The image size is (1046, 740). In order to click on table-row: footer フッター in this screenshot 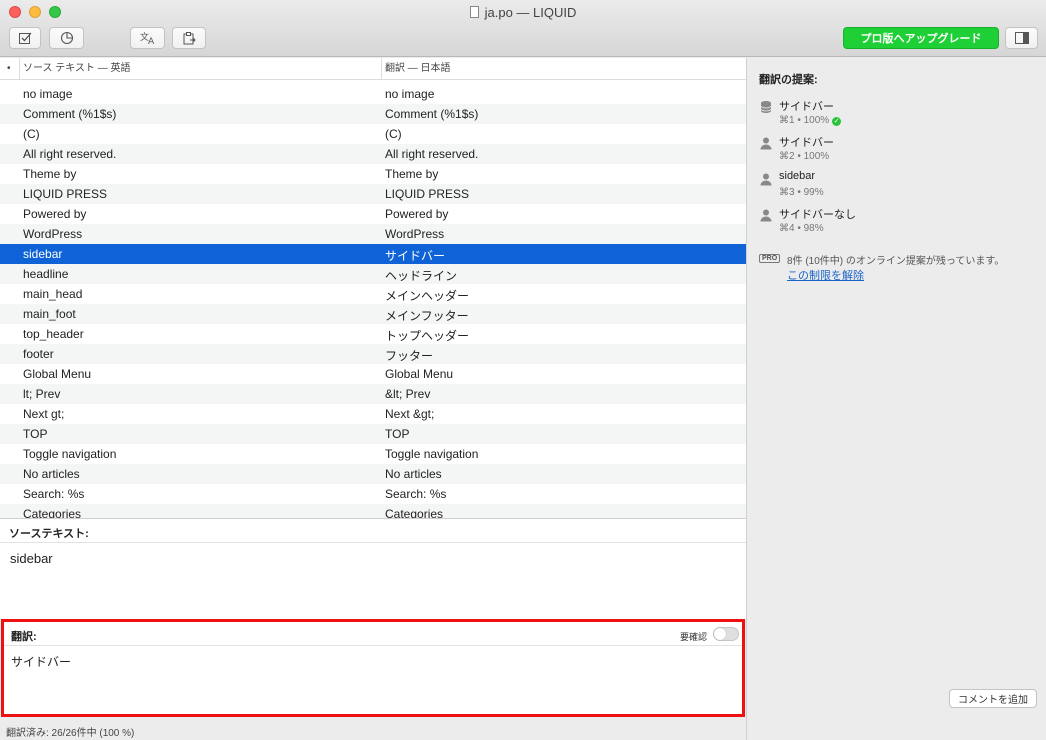, I will do `click(373, 354)`.